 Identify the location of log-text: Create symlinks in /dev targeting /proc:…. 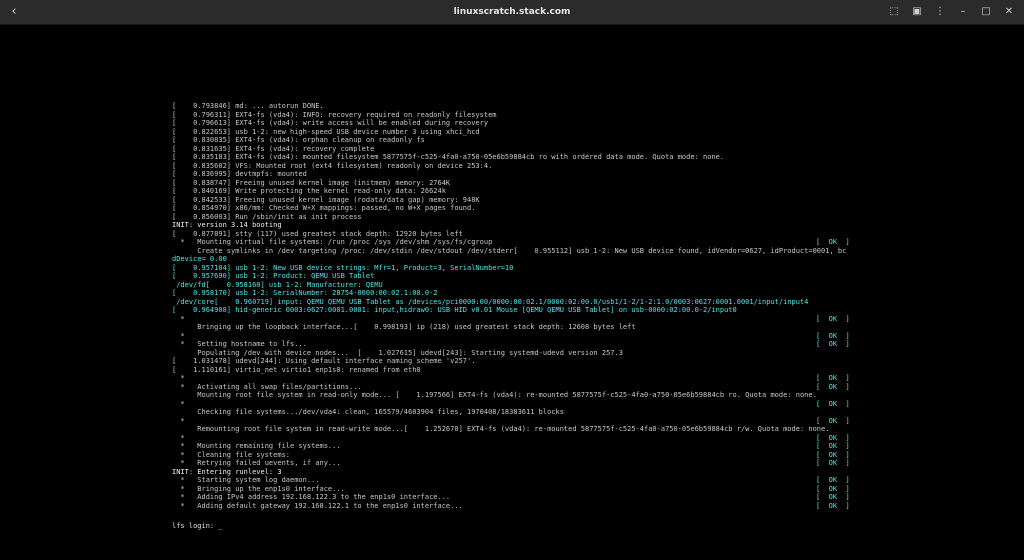
(509, 250).